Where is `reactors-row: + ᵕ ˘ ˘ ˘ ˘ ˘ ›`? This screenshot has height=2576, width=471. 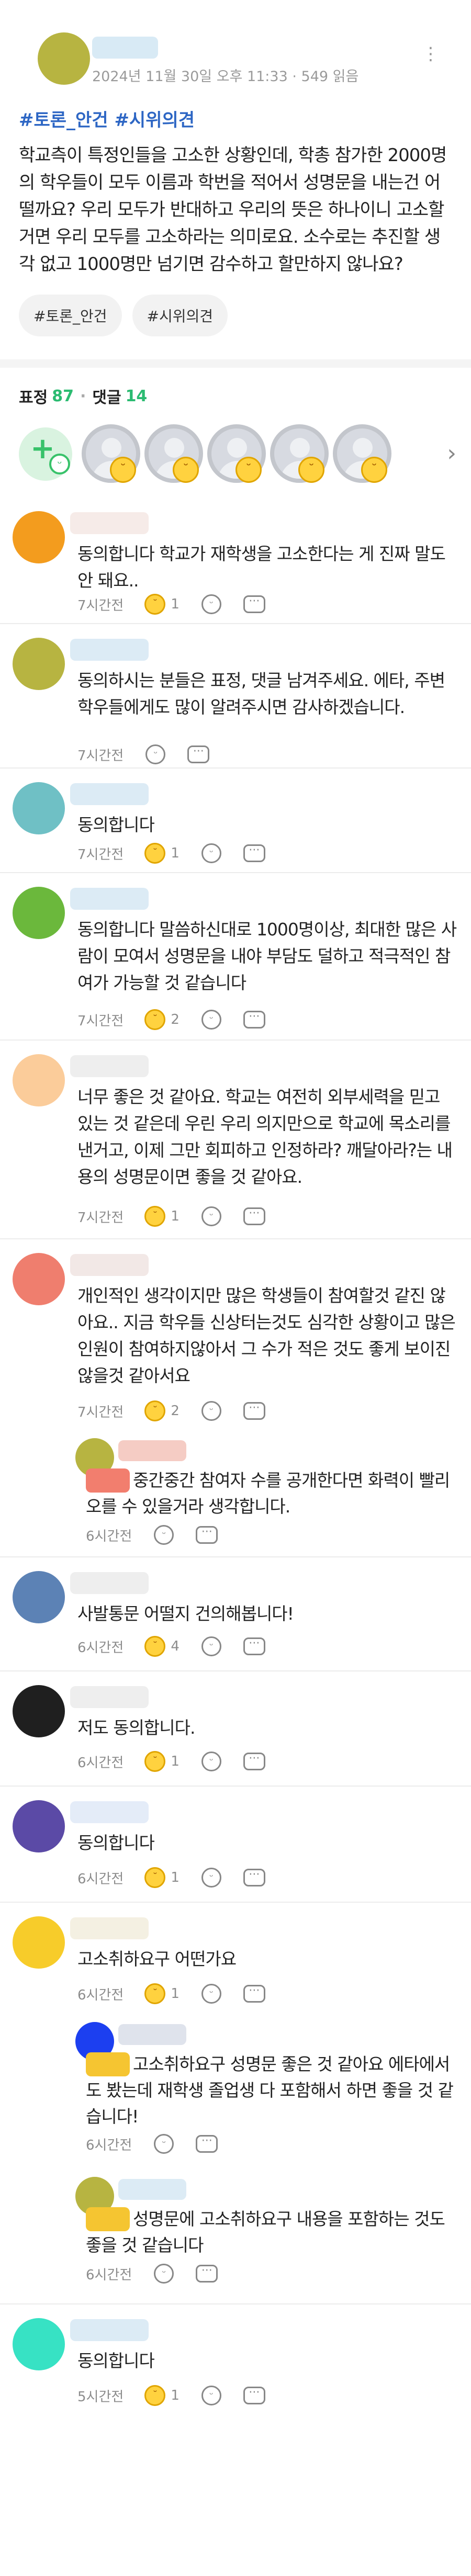 reactors-row: + ᵕ ˘ ˘ ˘ ˘ ˘ › is located at coordinates (235, 456).